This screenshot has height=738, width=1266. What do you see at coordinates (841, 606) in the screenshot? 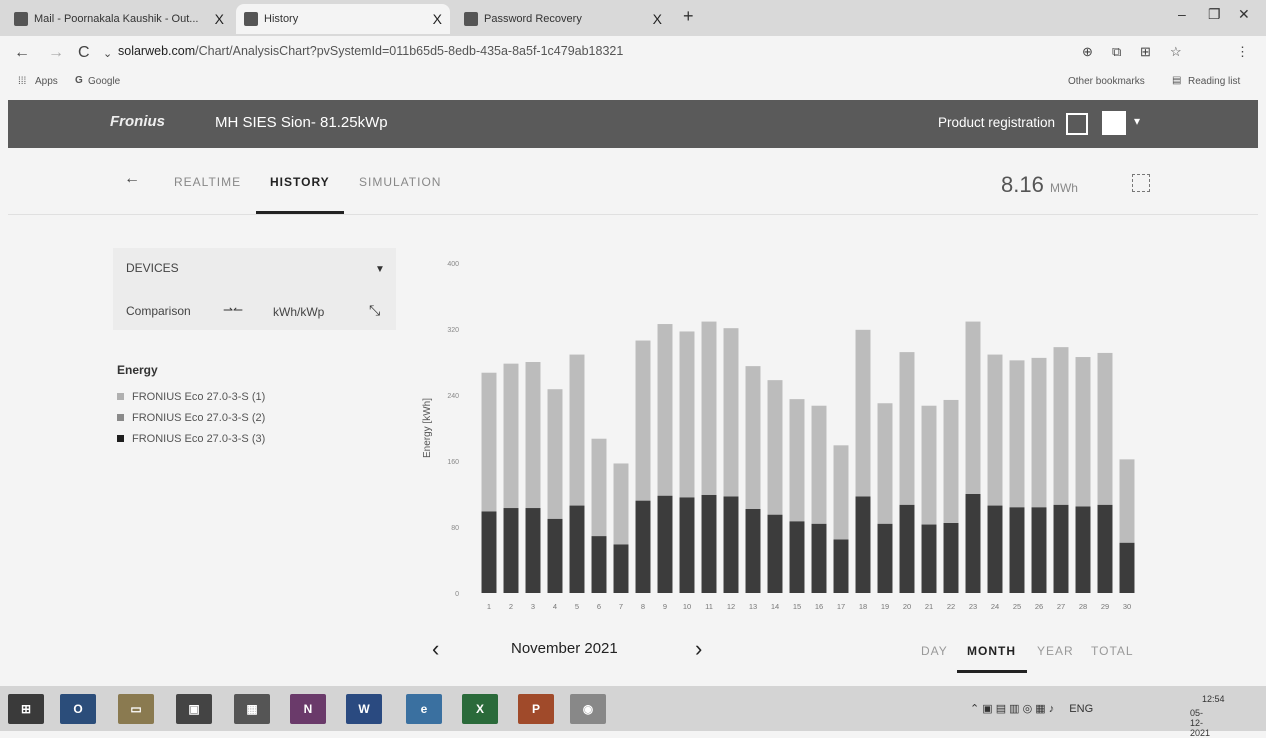
I see `x-tick-label: 17` at bounding box center [841, 606].